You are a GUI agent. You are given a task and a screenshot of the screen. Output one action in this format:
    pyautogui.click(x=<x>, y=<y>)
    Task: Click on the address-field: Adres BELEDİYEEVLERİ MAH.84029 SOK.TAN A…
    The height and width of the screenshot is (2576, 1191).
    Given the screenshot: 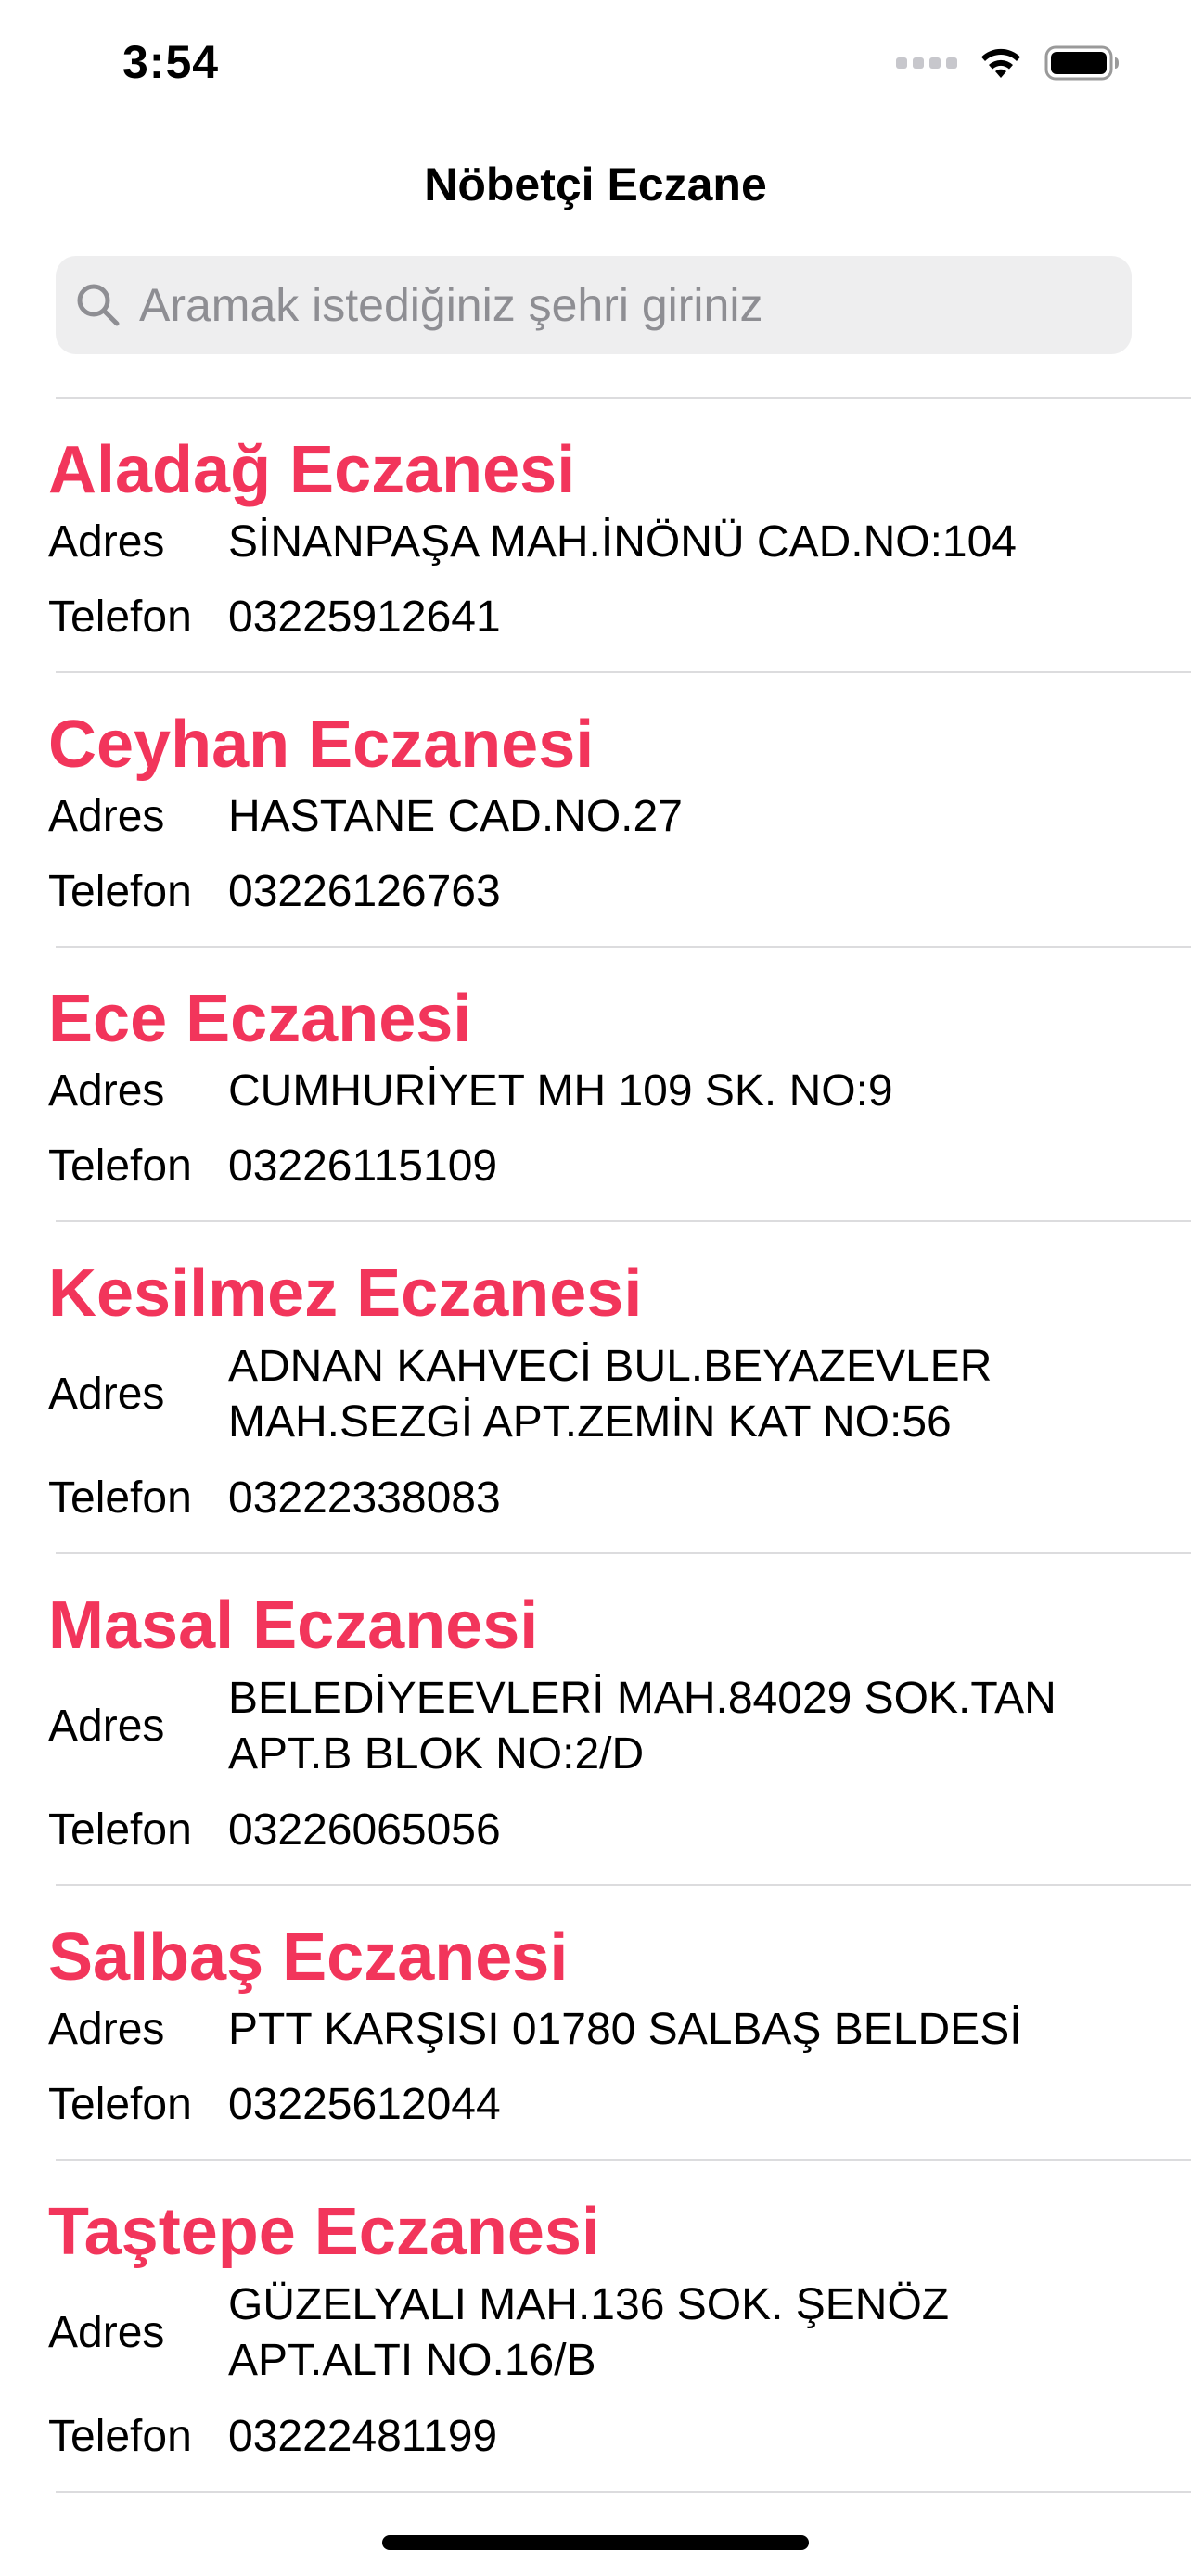 What is the action you would take?
    pyautogui.click(x=601, y=1726)
    